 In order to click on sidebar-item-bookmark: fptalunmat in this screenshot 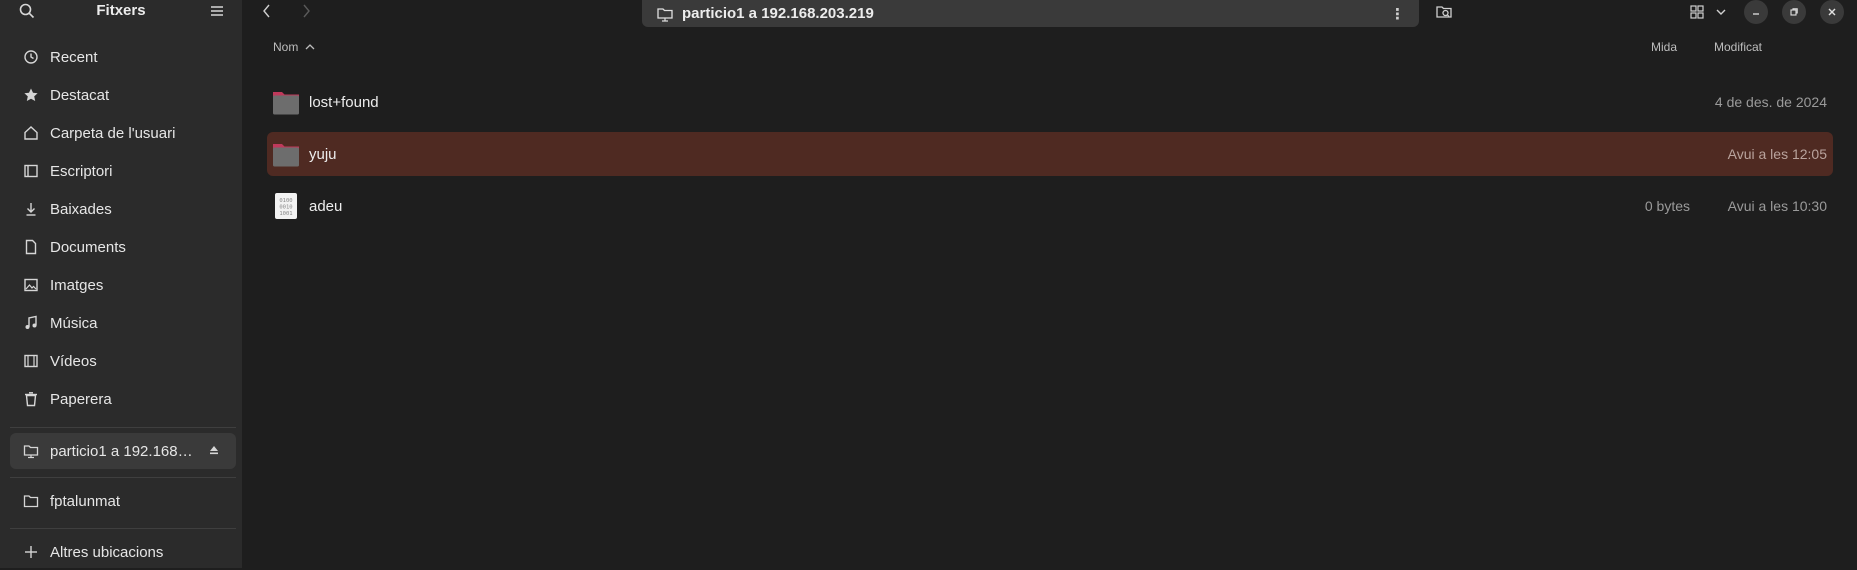, I will do `click(123, 501)`.